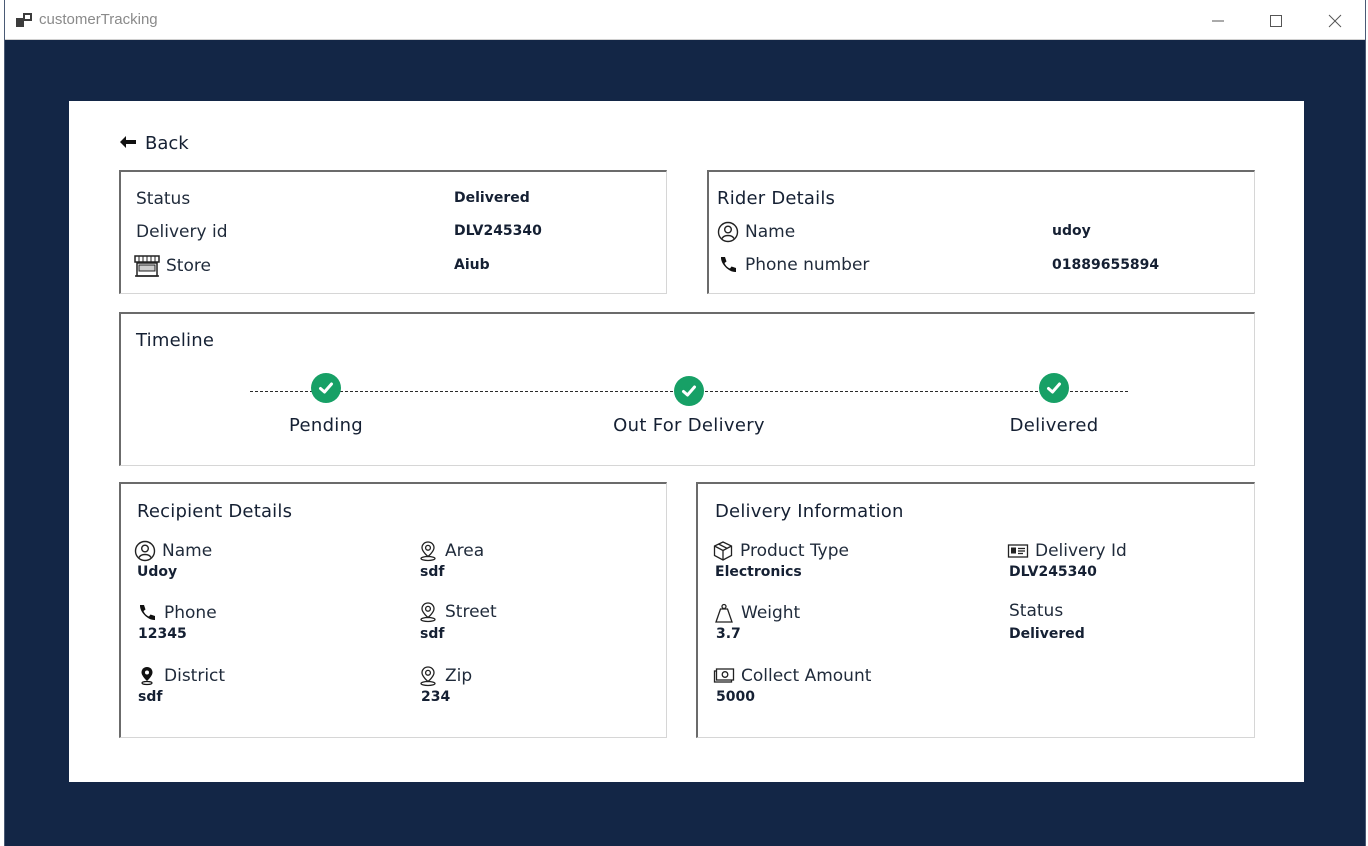  I want to click on recipient-phone-row: Phone, so click(176, 613).